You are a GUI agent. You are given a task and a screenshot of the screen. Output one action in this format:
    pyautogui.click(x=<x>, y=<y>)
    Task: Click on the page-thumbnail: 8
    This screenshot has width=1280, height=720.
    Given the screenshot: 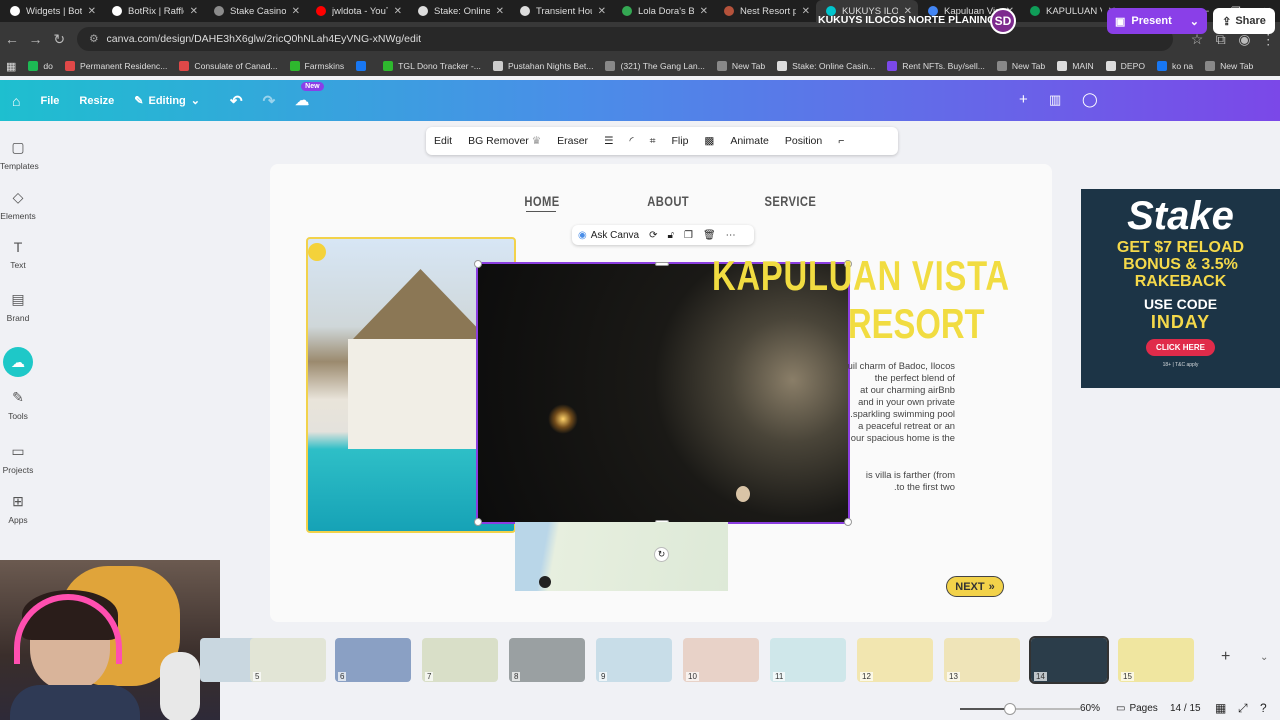 What is the action you would take?
    pyautogui.click(x=547, y=660)
    